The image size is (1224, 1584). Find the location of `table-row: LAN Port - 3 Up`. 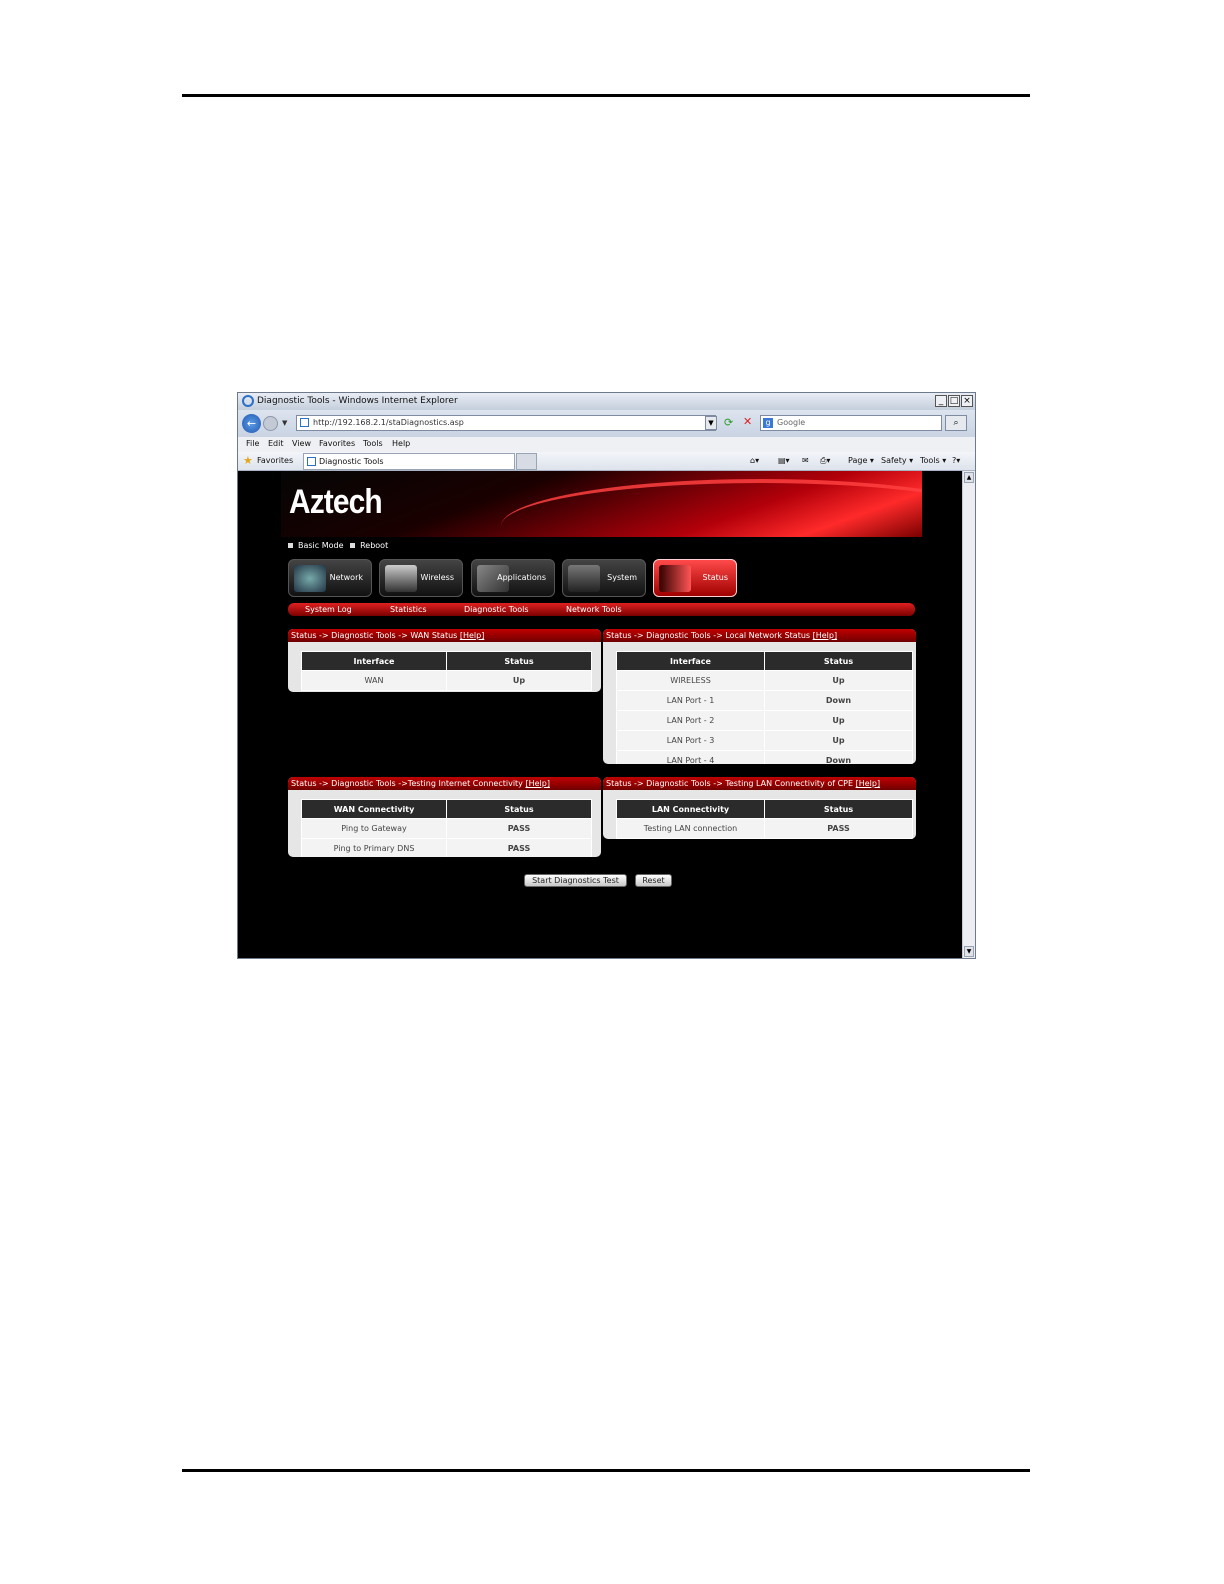

table-row: LAN Port - 3 Up is located at coordinates (764, 740).